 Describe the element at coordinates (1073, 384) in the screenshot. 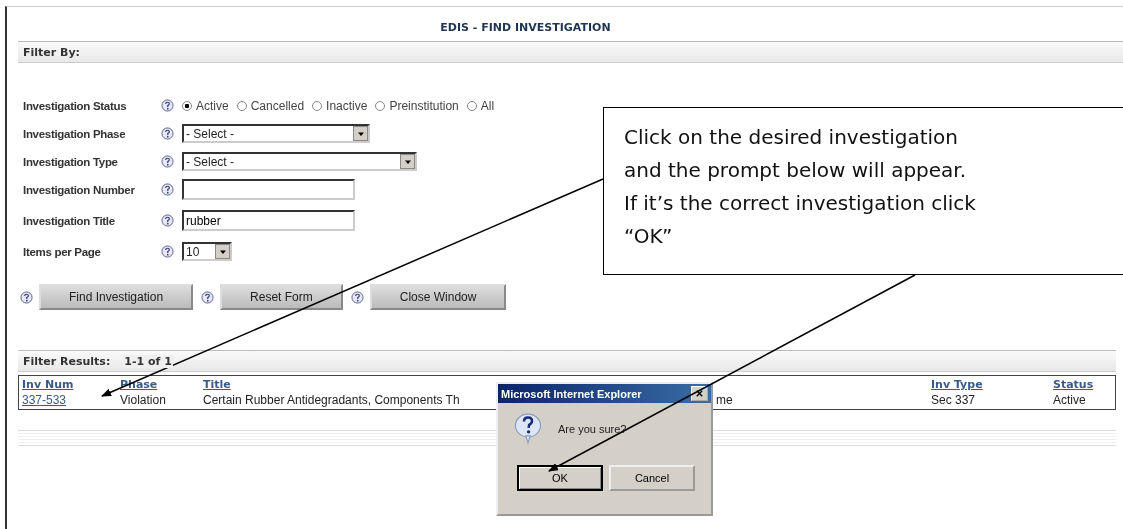

I see `column-header-link: Status` at that location.